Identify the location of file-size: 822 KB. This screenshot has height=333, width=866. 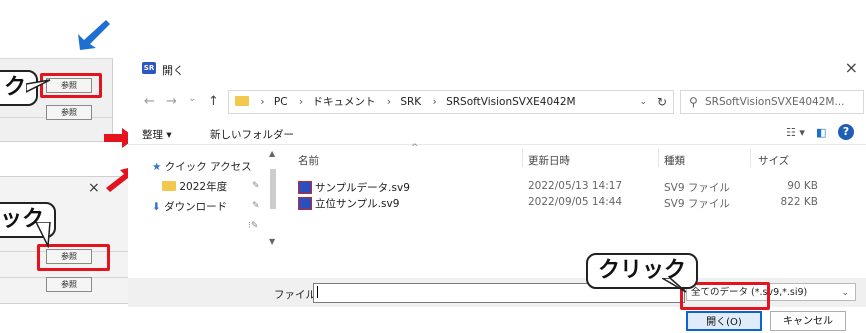
(799, 202).